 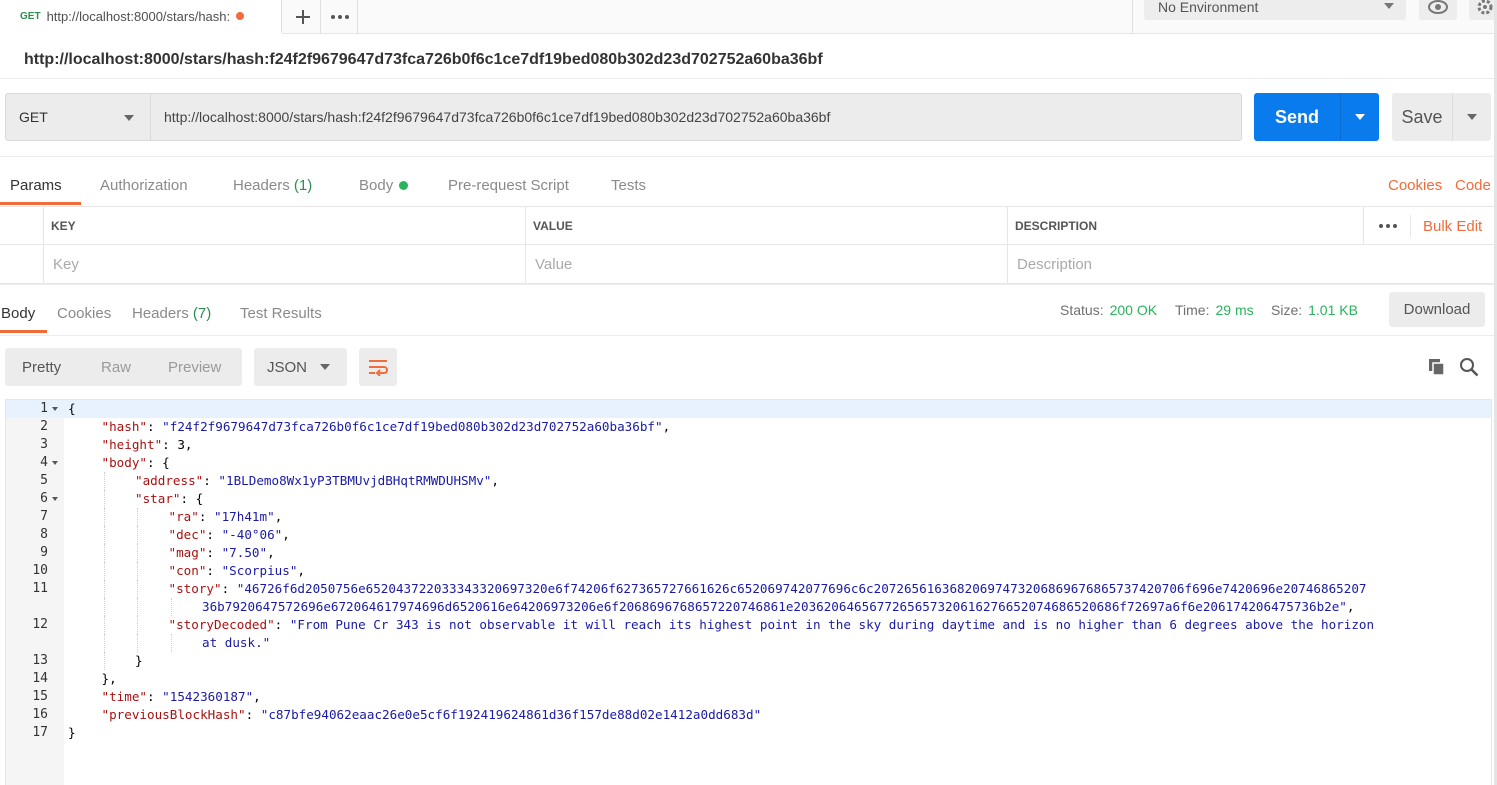 I want to click on params-more-button, so click(x=1384, y=226).